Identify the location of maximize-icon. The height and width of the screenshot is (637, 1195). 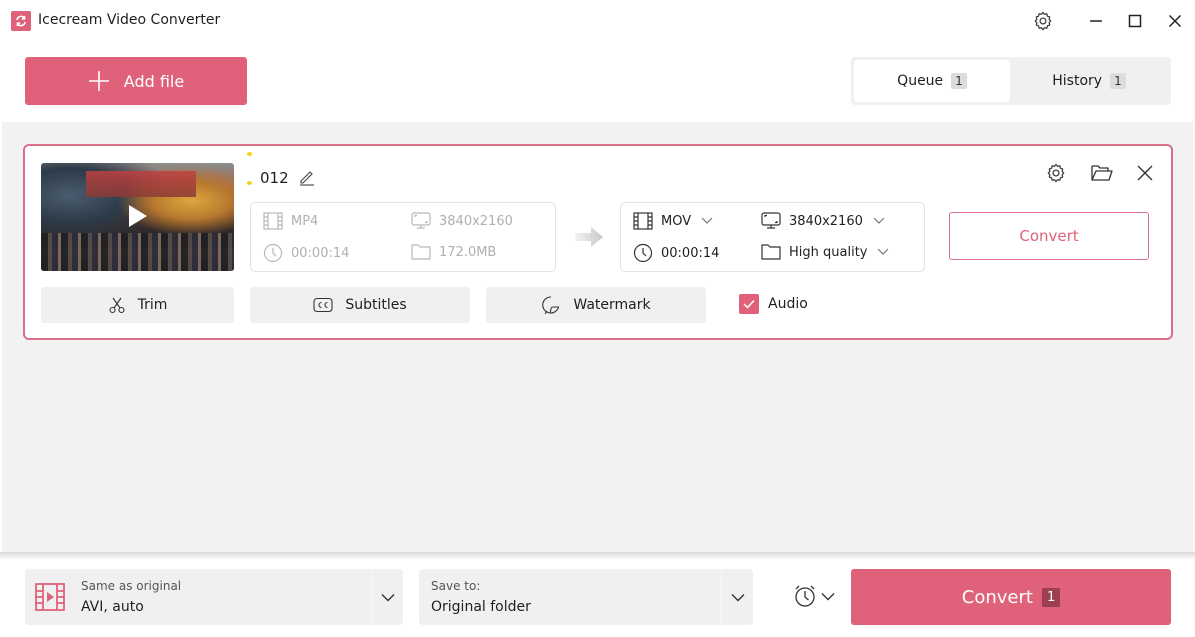
(1135, 21).